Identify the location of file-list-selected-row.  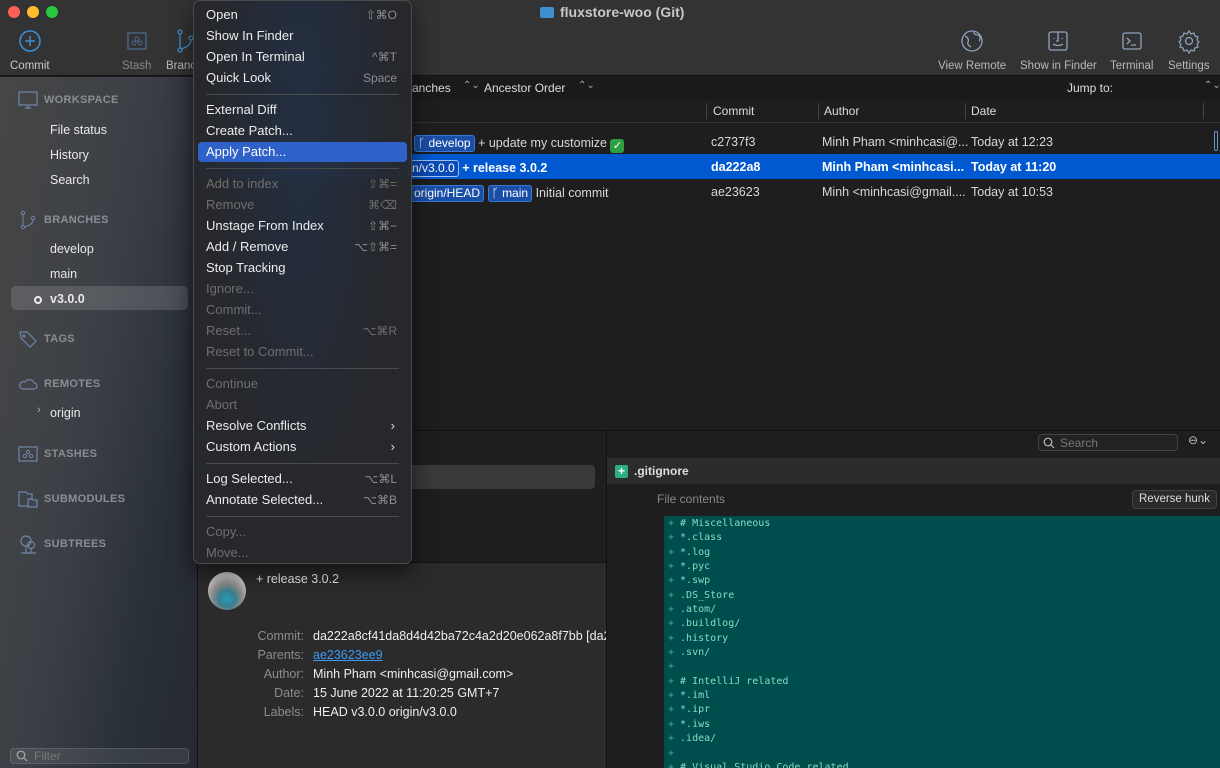
(499, 477).